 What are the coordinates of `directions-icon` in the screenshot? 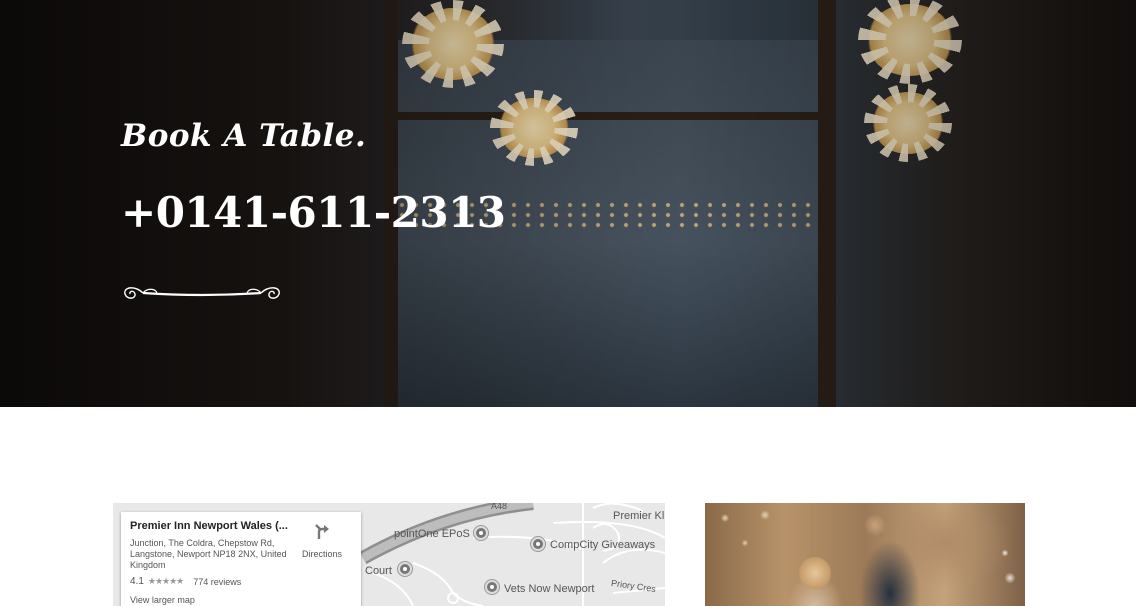 It's located at (322, 531).